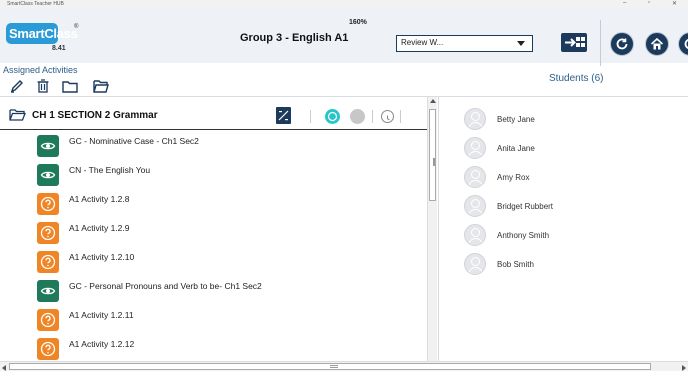  What do you see at coordinates (624, 3) in the screenshot?
I see `minimize-icon: –` at bounding box center [624, 3].